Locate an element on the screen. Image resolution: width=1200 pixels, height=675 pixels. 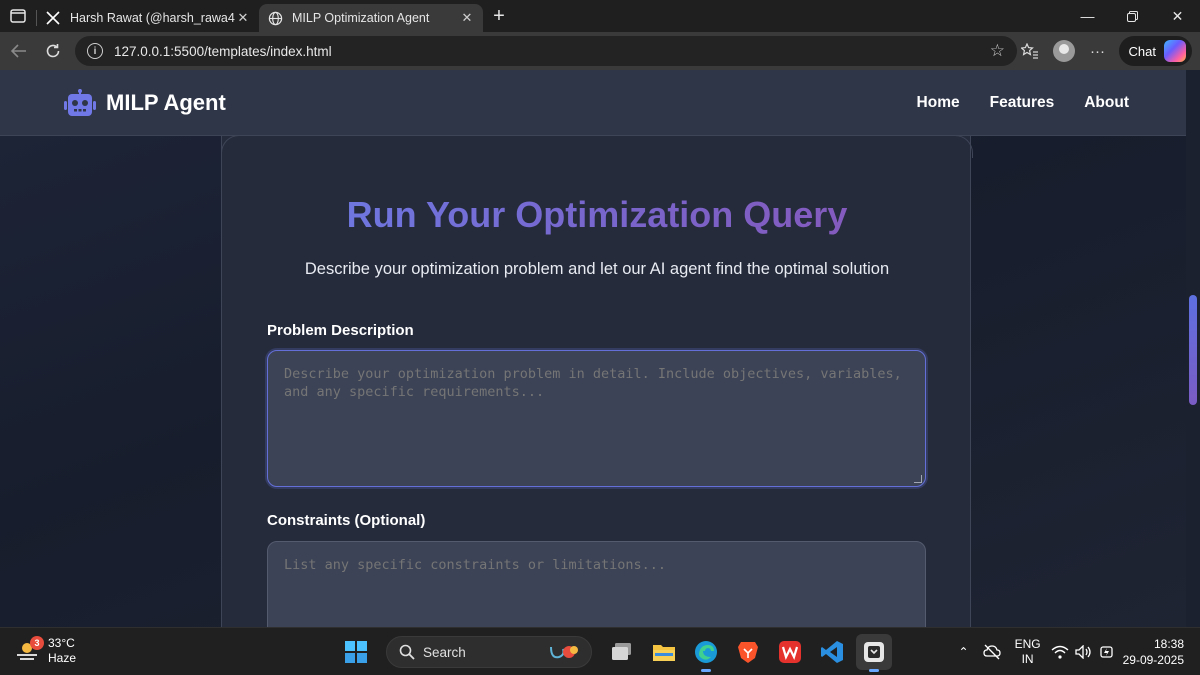
x-logo-icon is located at coordinates (53, 18).